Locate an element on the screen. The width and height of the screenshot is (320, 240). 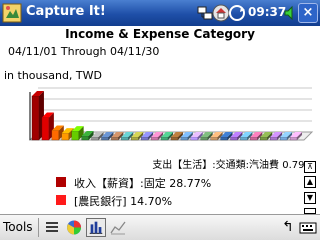
volume-icon is located at coordinates (290, 13).